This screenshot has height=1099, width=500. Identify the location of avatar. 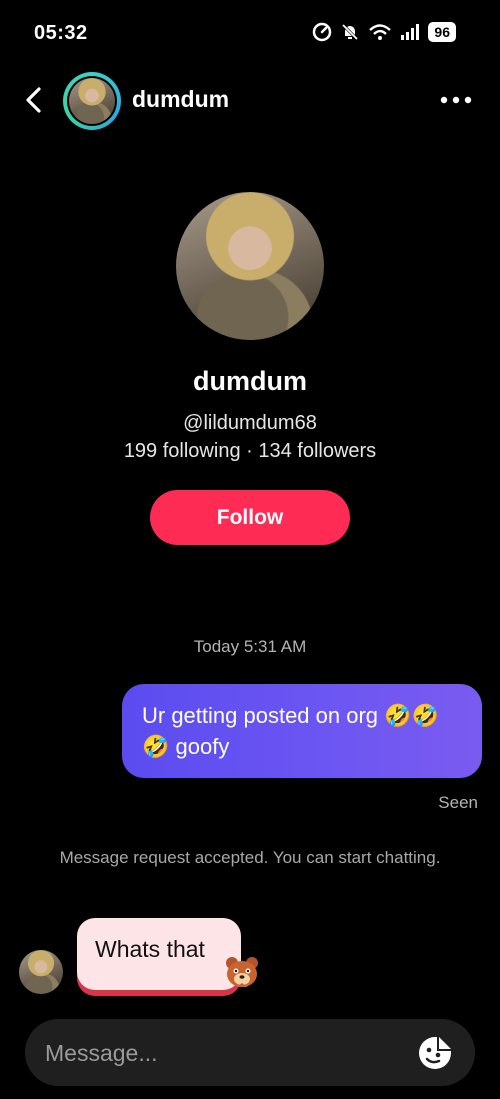
(92, 101).